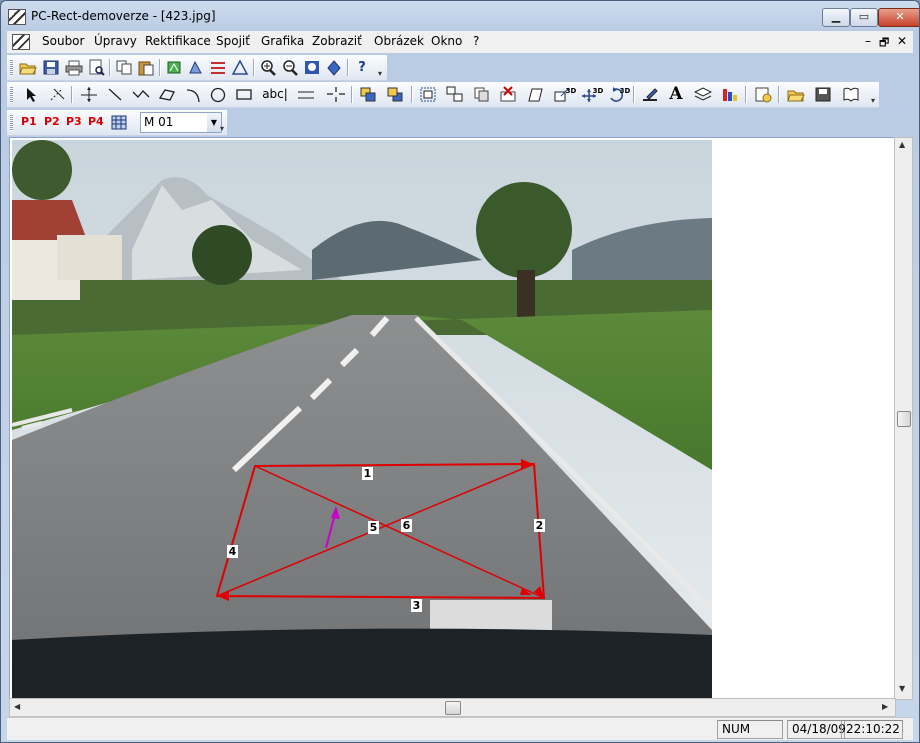 The image size is (920, 743). What do you see at coordinates (868, 41) in the screenshot?
I see `mdi-minimize-button: –` at bounding box center [868, 41].